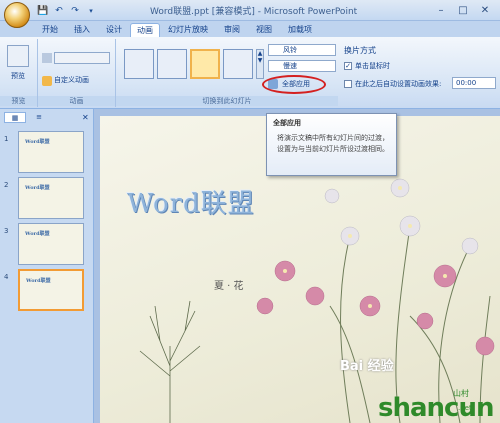  I want to click on ribbon-tabs: 开始 插入 设计 动画 幻灯片放映 审阅 视图 加载项, so click(250, 29).